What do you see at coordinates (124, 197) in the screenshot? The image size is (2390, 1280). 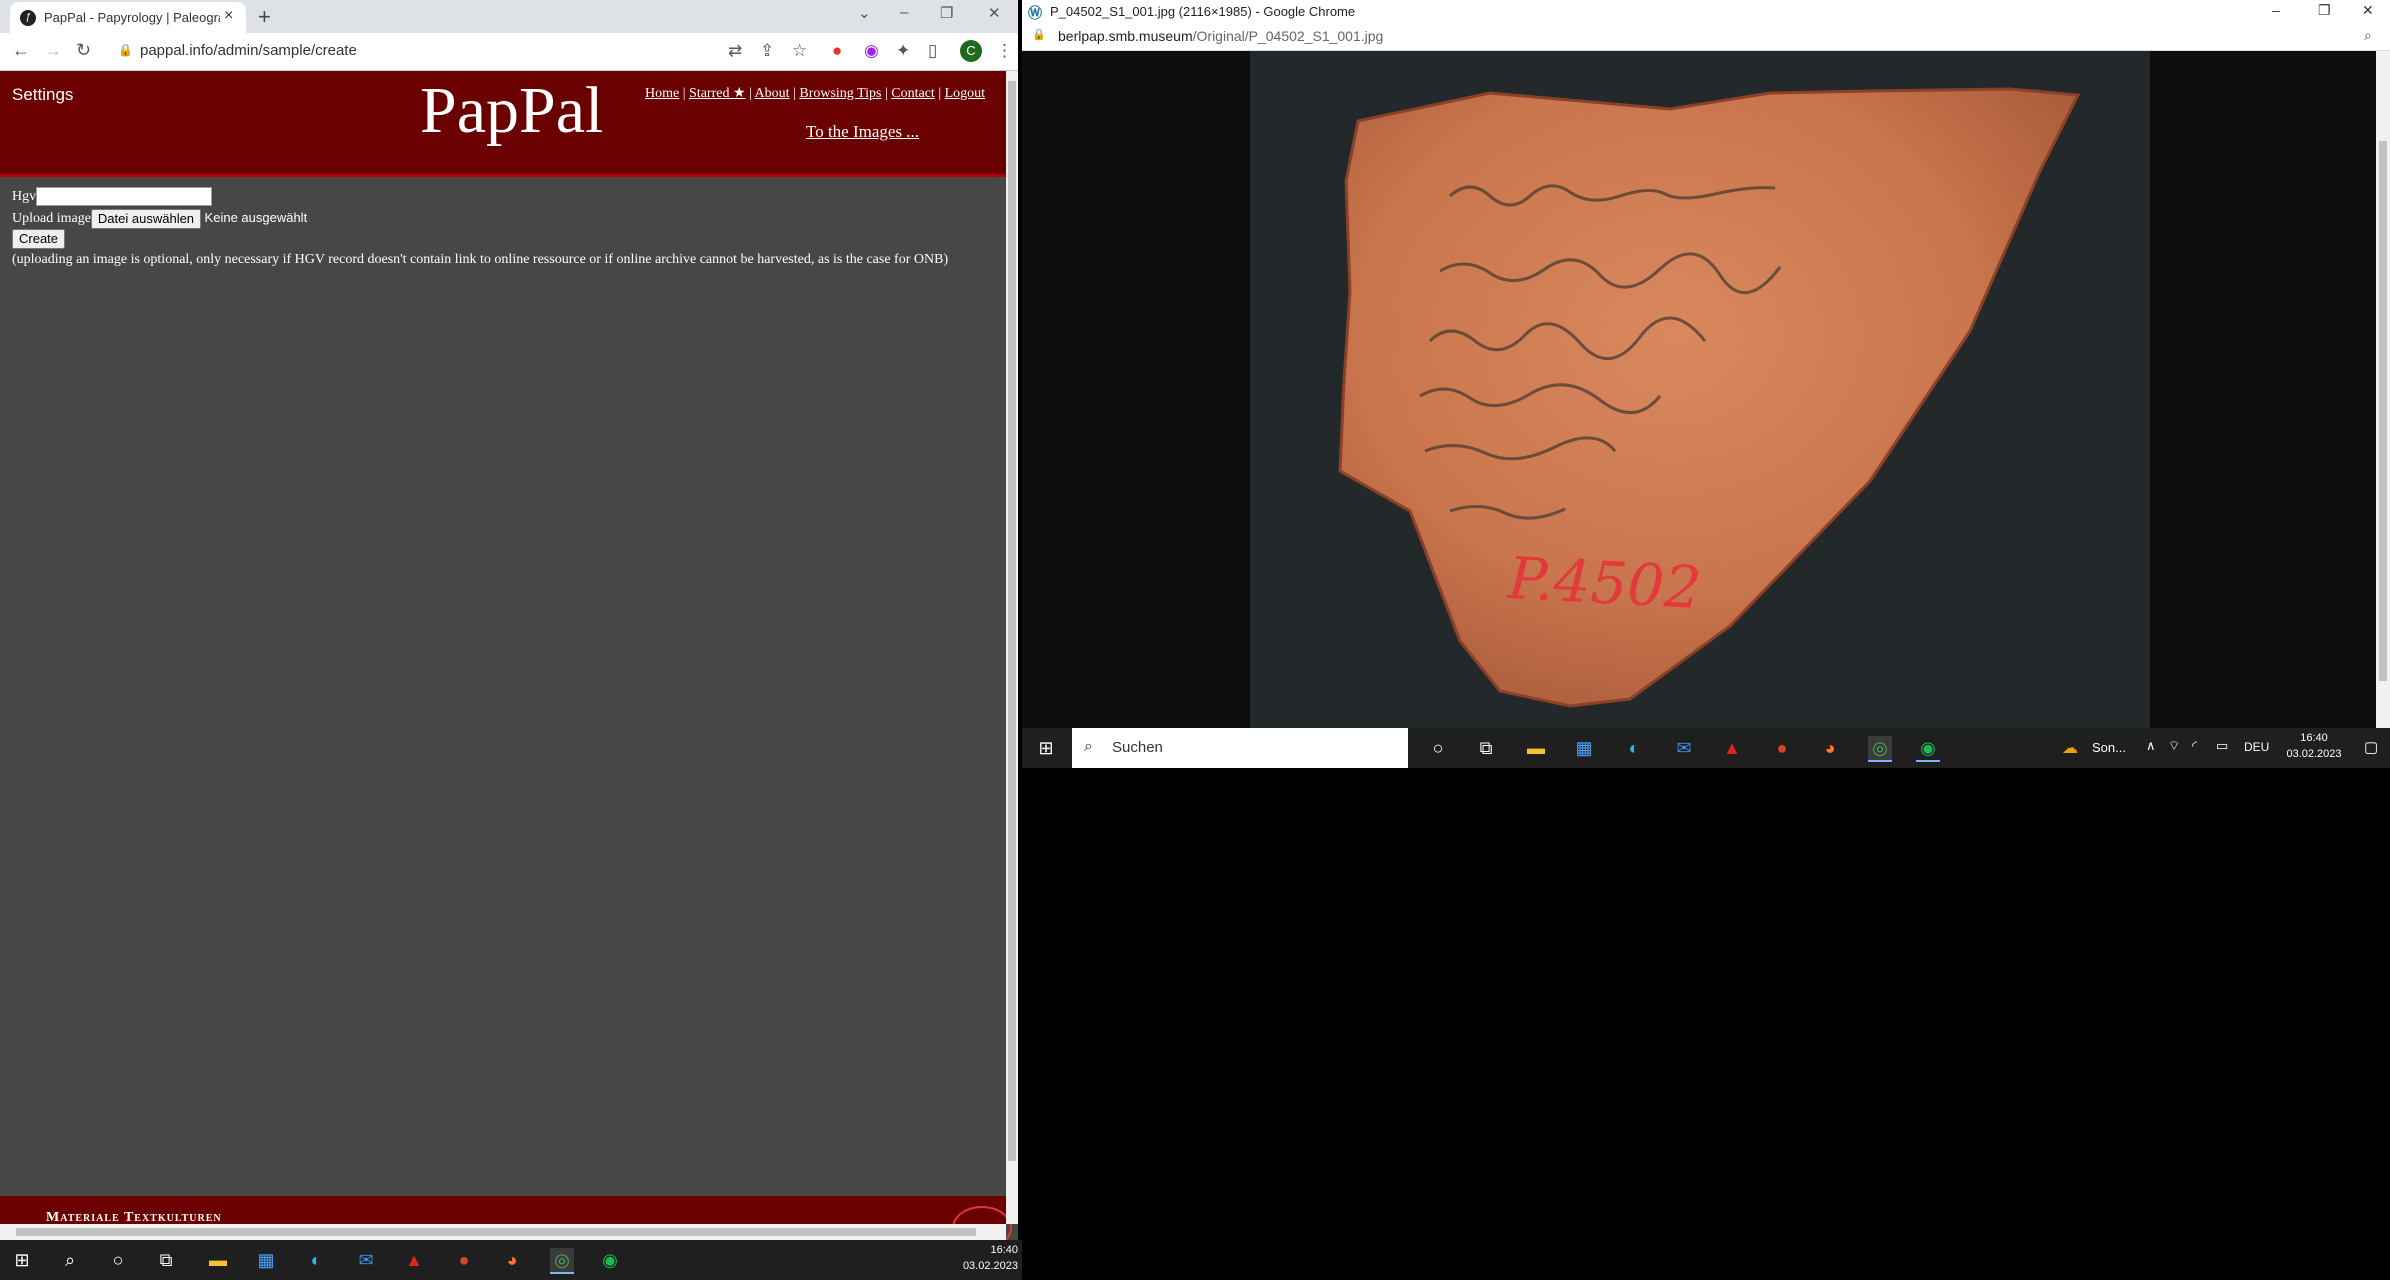 I see `hgv-input` at bounding box center [124, 197].